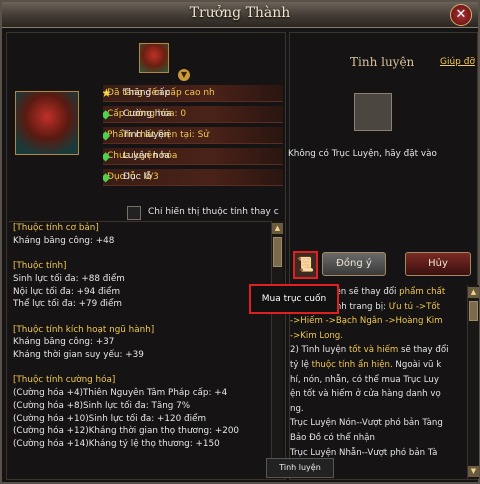 The width and height of the screenshot is (480, 484). Describe the element at coordinates (108, 93) in the screenshot. I see `star-icon: ★` at that location.